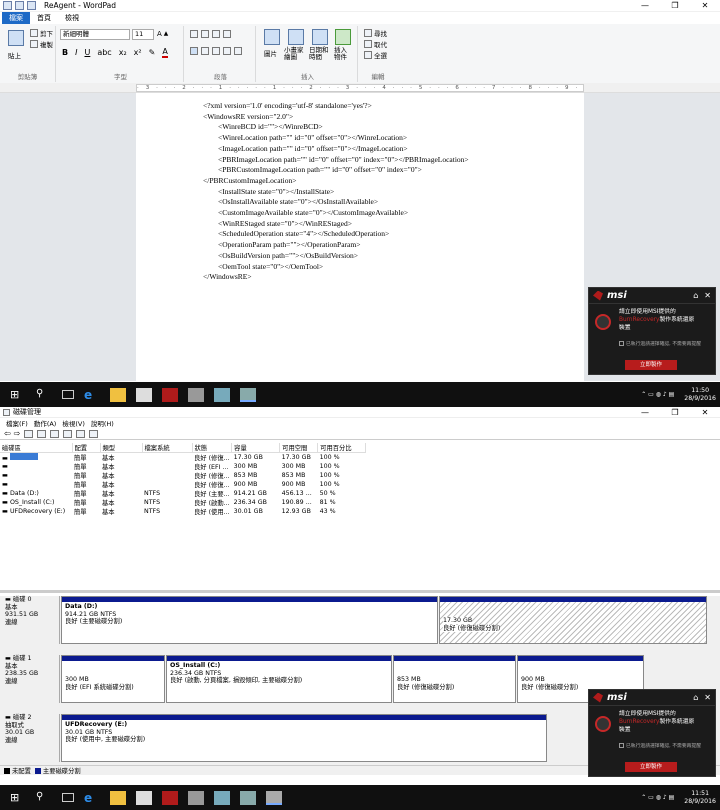  What do you see at coordinates (118, 394) in the screenshot?
I see `file-explorer-icon` at bounding box center [118, 394].